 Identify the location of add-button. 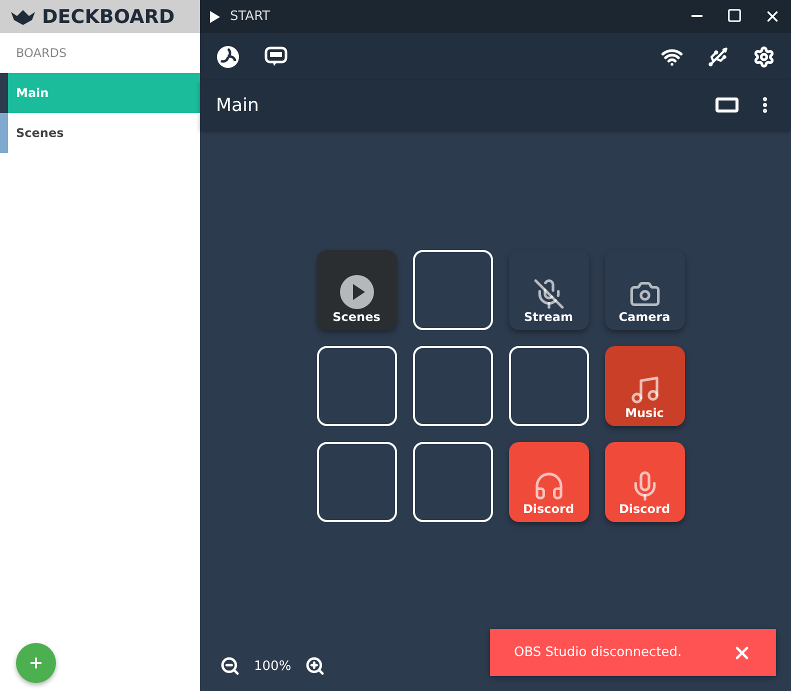
(36, 663).